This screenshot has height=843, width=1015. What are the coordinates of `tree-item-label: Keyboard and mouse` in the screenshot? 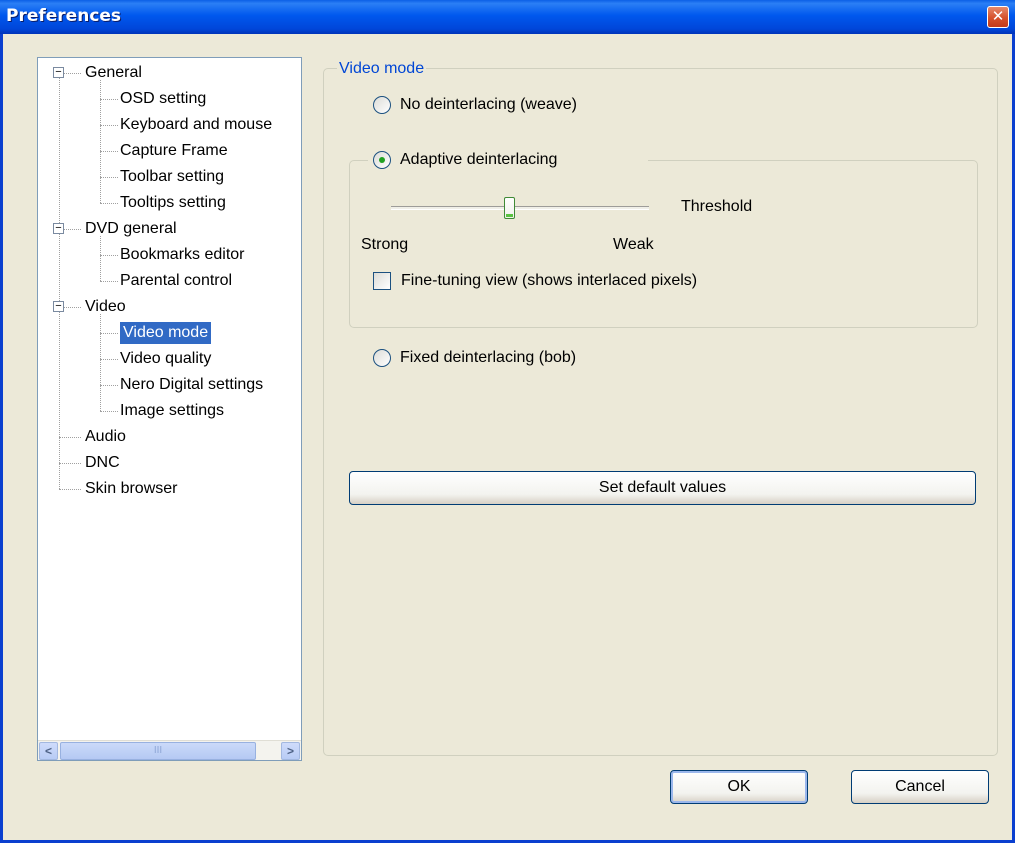 It's located at (196, 124).